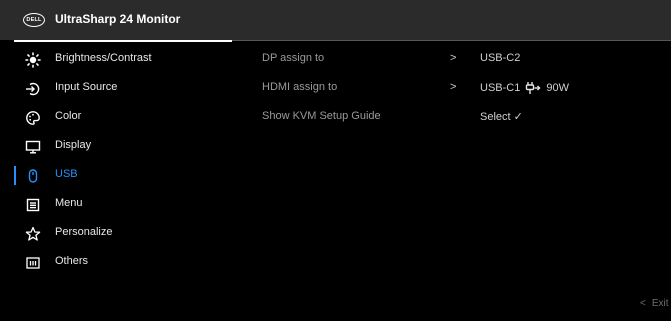 The image size is (671, 321). Describe the element at coordinates (33, 234) in the screenshot. I see `star-icon` at that location.